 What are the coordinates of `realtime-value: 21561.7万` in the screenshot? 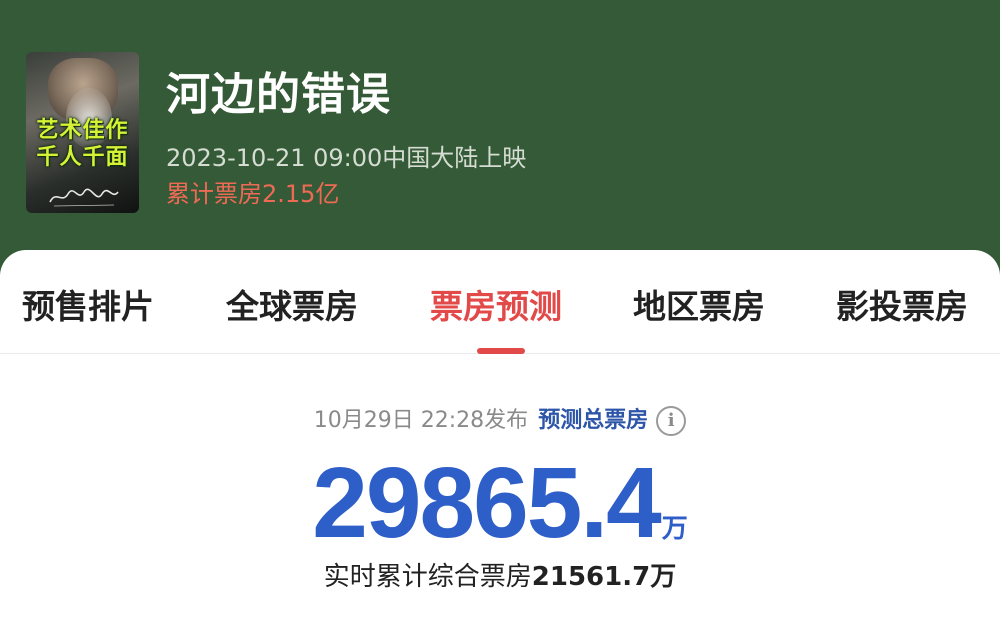 It's located at (604, 577).